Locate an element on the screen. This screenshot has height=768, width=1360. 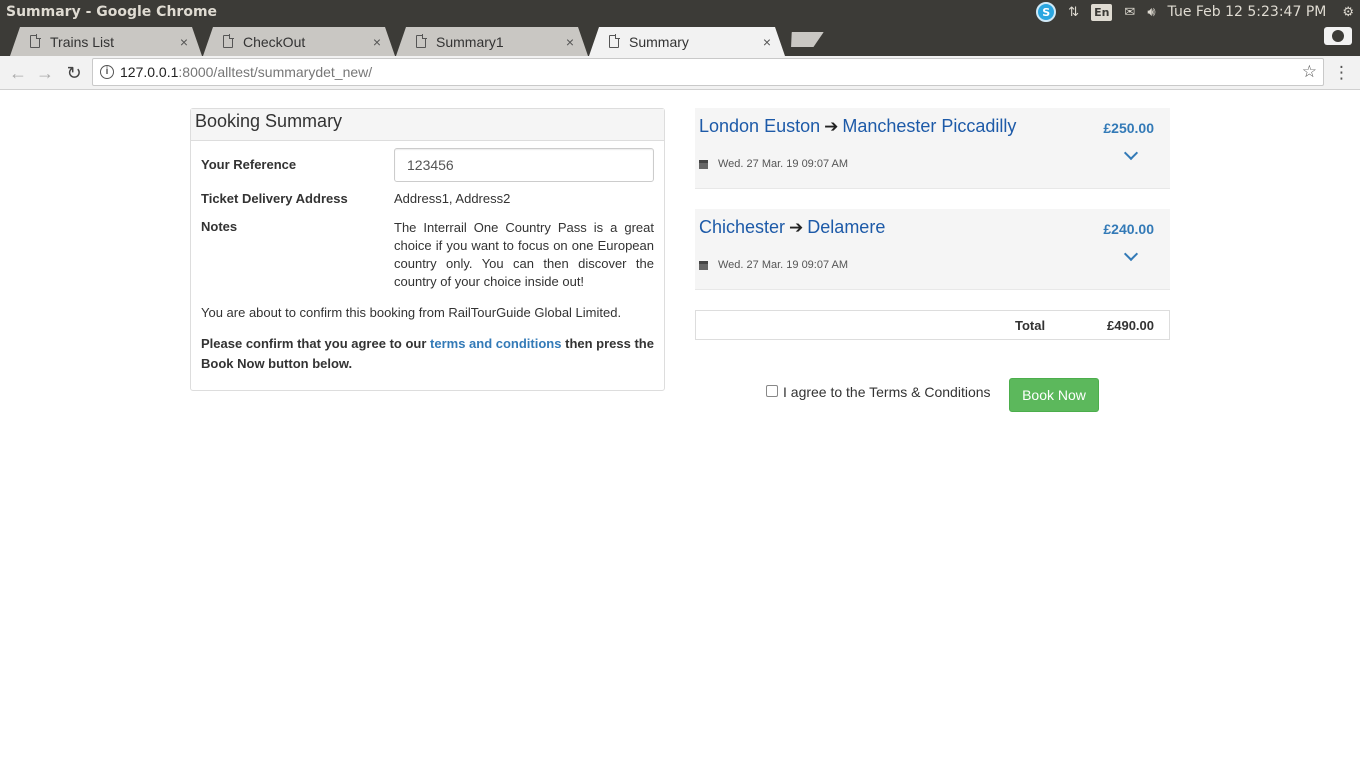
tab-label: Summary1 is located at coordinates (470, 41).